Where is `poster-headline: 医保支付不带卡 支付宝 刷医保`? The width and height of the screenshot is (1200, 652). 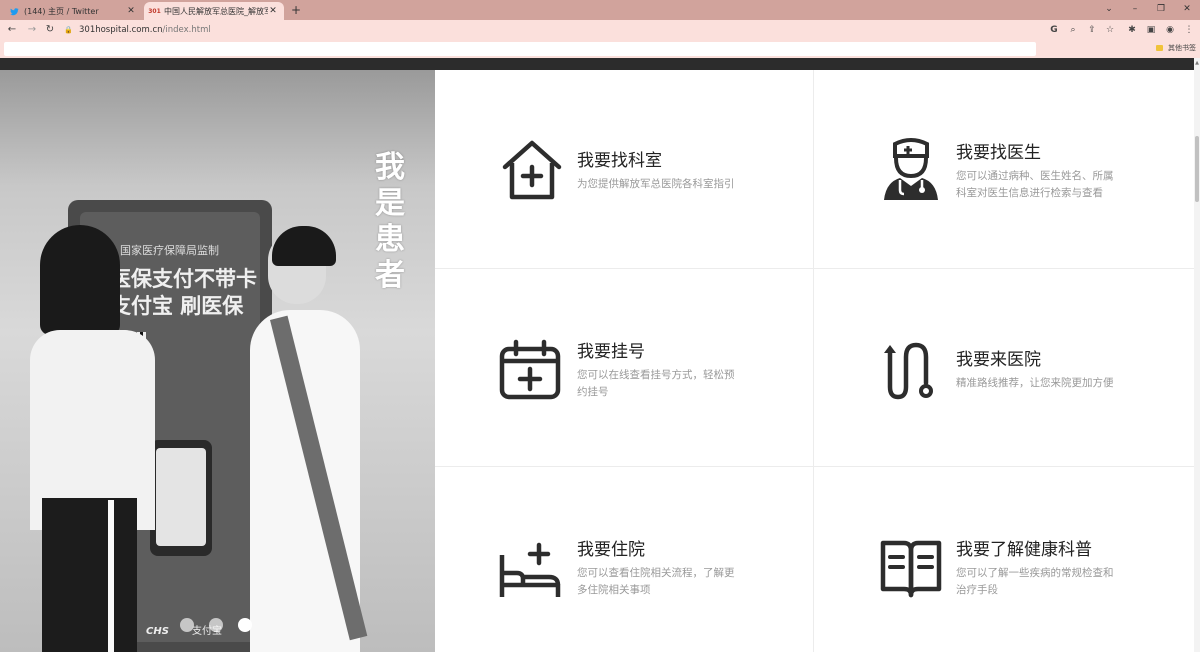 poster-headline: 医保支付不带卡 支付宝 刷医保 is located at coordinates (183, 293).